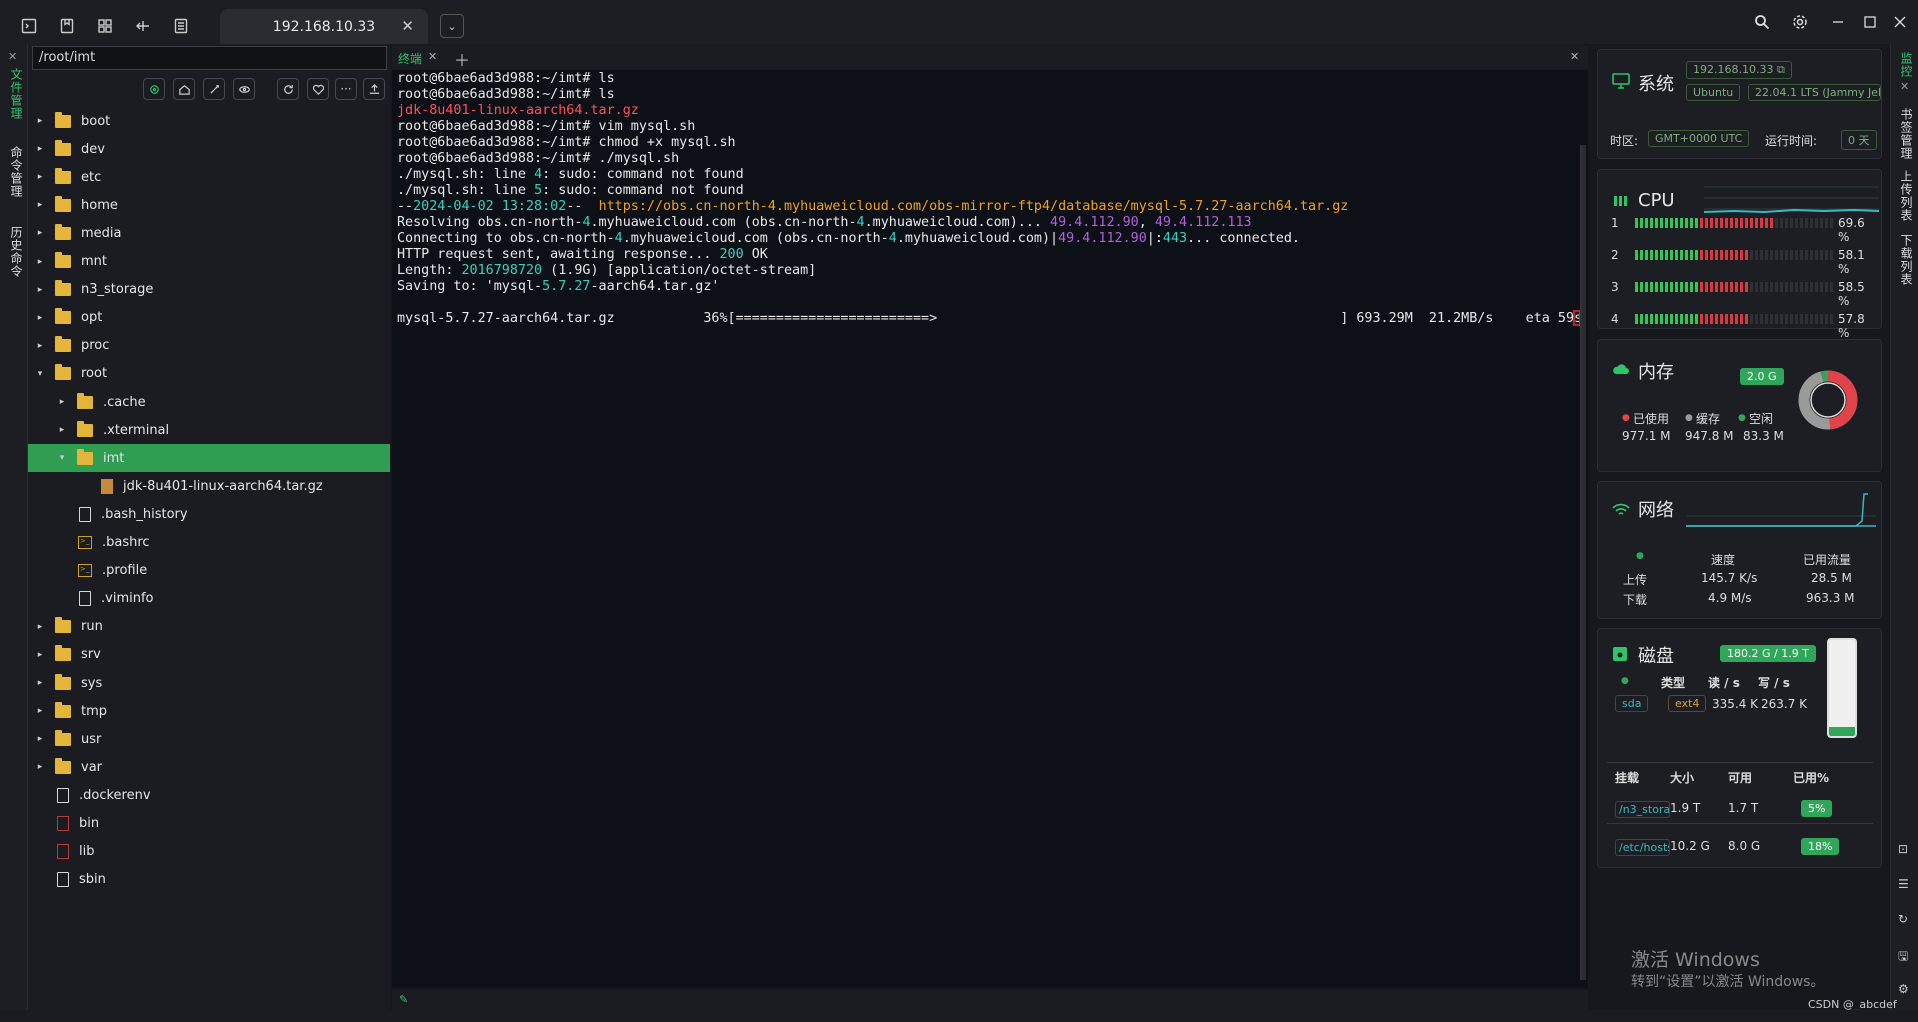 The height and width of the screenshot is (1022, 1918). Describe the element at coordinates (214, 89) in the screenshot. I see `link-icon` at that location.